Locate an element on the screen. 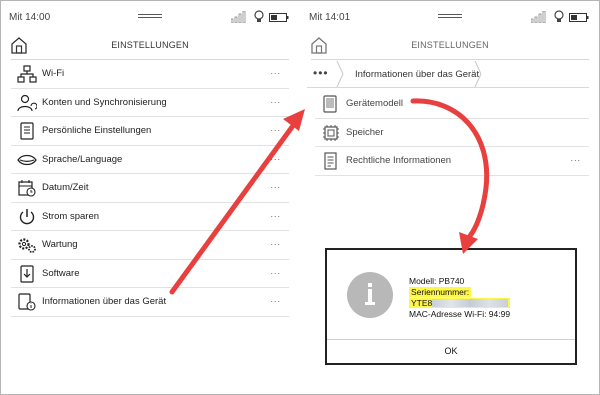 The width and height of the screenshot is (600, 395). menu-item-label: Gerätemodell is located at coordinates (375, 103).